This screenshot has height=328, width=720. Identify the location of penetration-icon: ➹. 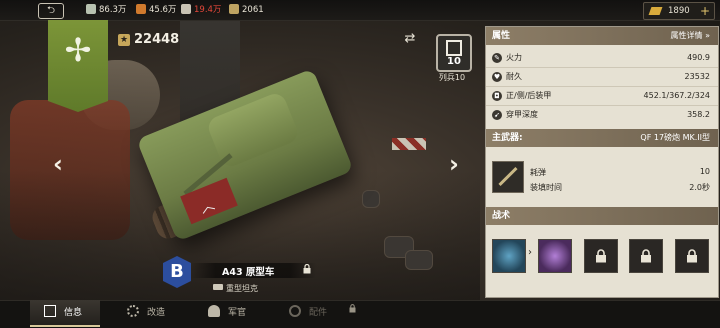
(497, 115).